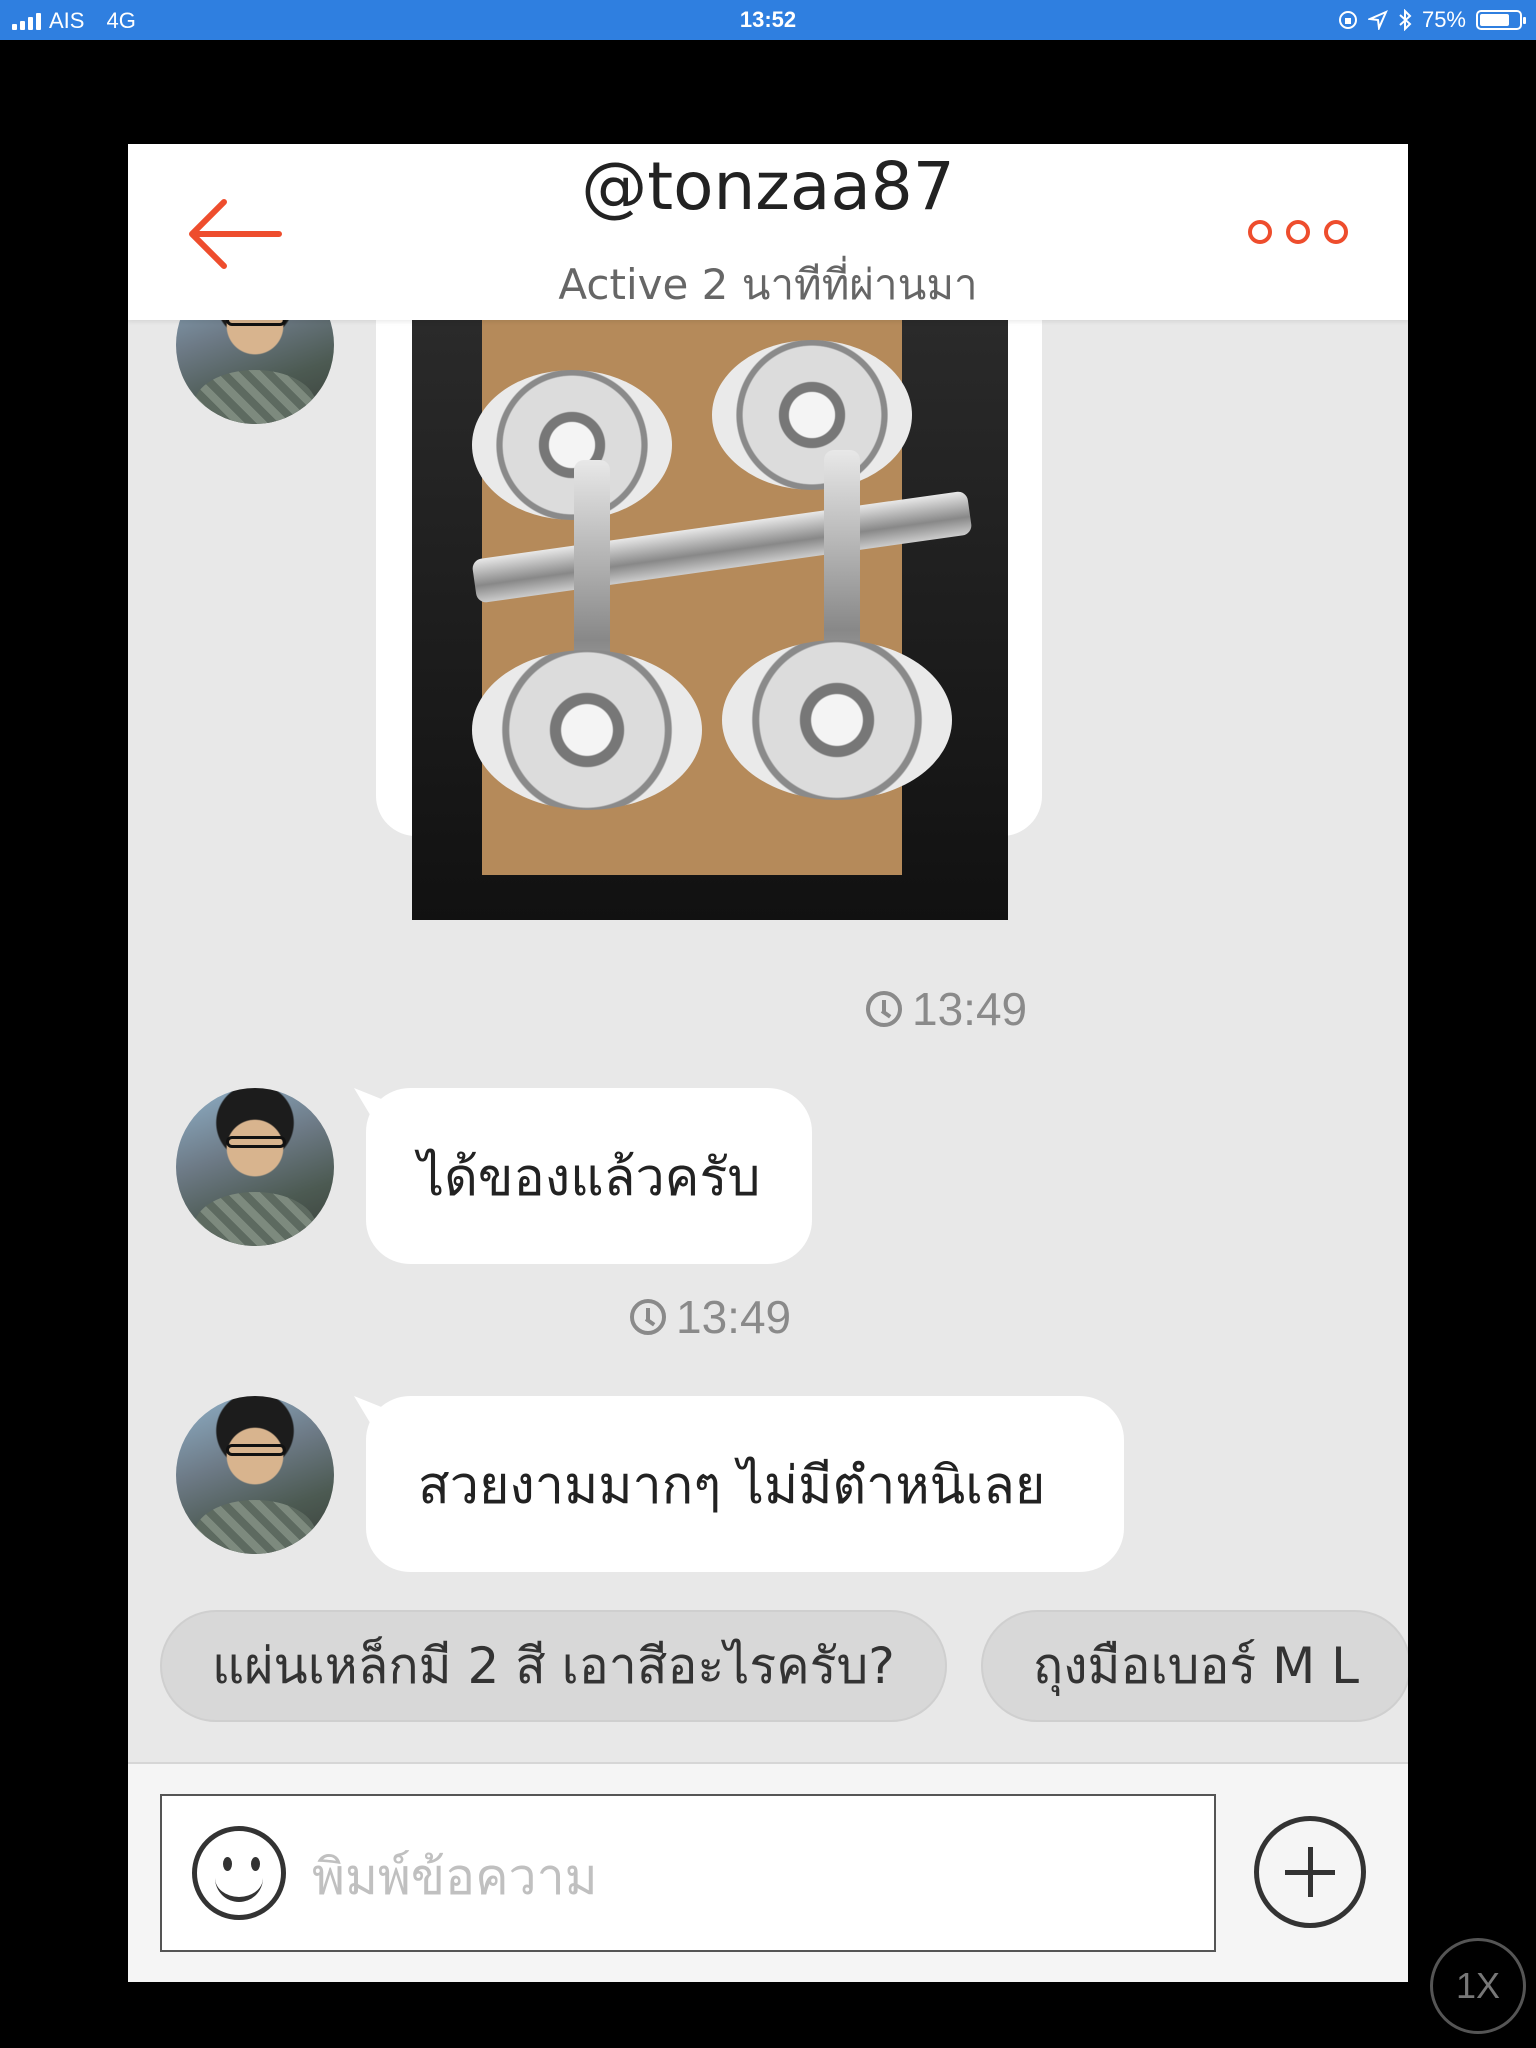 This screenshot has height=2048, width=1536. Describe the element at coordinates (768, 186) in the screenshot. I see `chat-username: @tonzaa87` at that location.